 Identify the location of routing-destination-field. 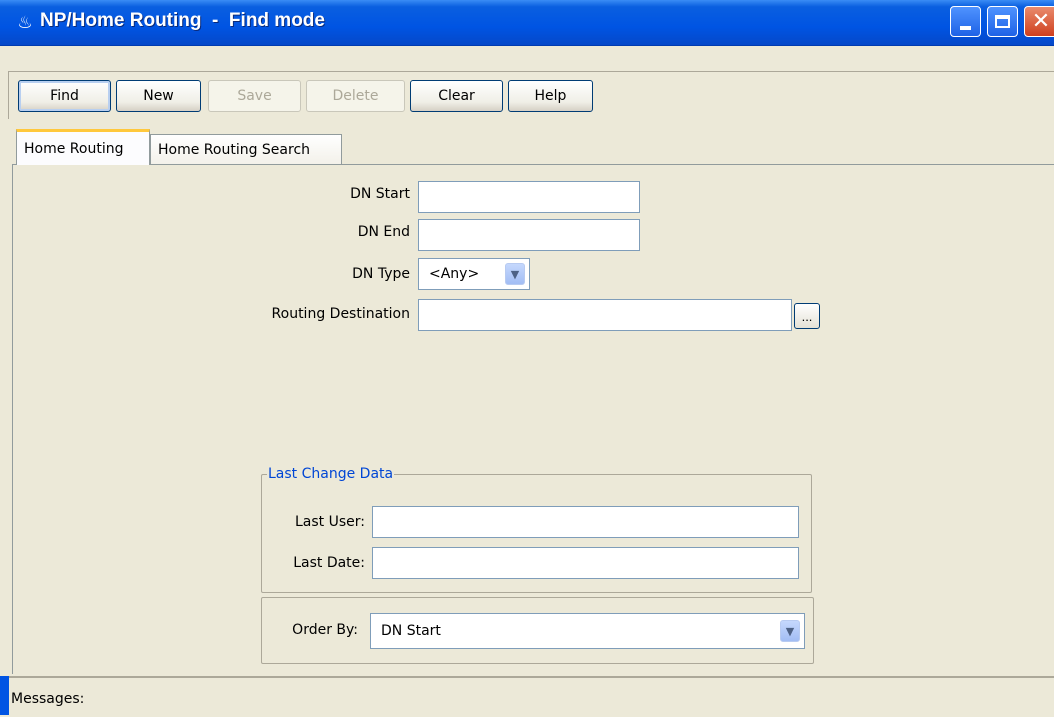
(605, 315).